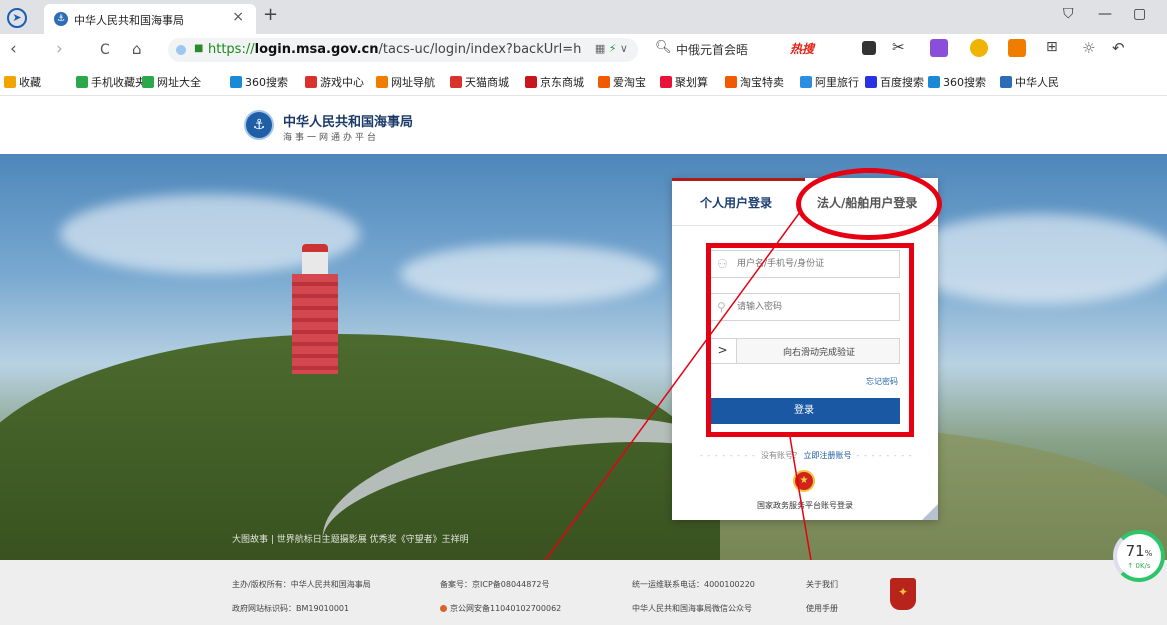 This screenshot has width=1167, height=625. Describe the element at coordinates (500, 608) in the screenshot. I see `footer-police: 京公网安备11040102700062` at that location.